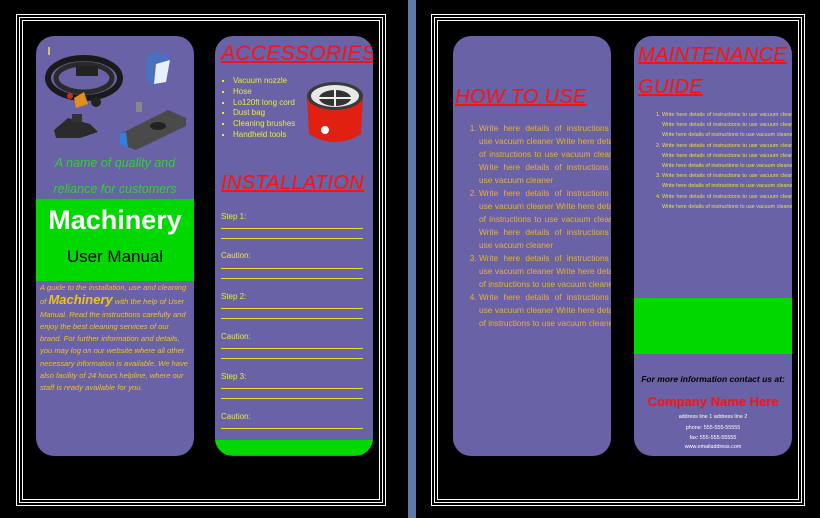 This screenshot has height=518, width=820. What do you see at coordinates (713, 447) in the screenshot?
I see `email-line: www.emailaddress.com` at bounding box center [713, 447].